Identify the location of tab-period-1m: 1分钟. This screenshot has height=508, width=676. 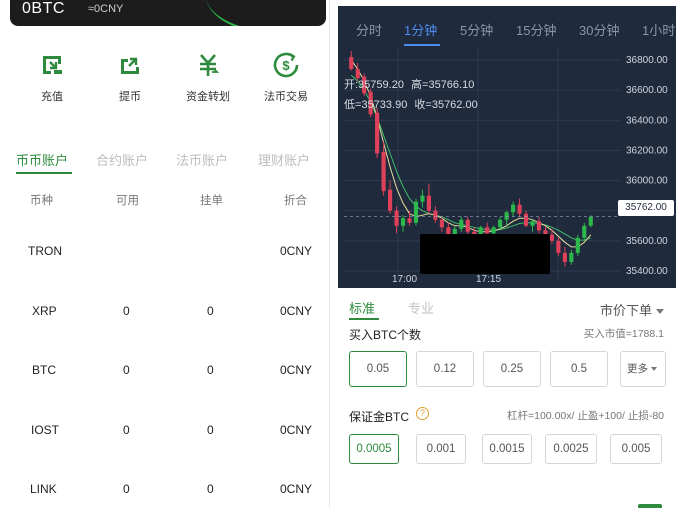
(420, 29).